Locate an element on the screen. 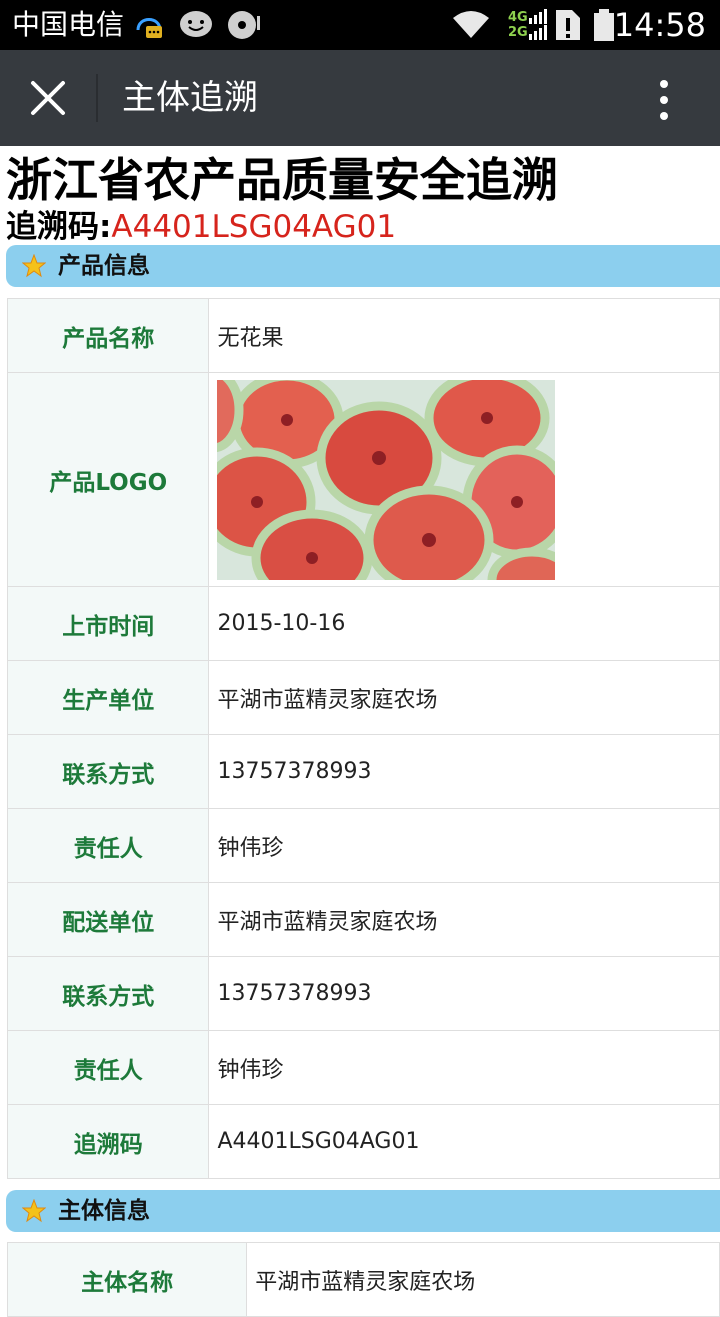 This screenshot has width=720, height=1317. row-value: 2015-10-16 is located at coordinates (464, 623).